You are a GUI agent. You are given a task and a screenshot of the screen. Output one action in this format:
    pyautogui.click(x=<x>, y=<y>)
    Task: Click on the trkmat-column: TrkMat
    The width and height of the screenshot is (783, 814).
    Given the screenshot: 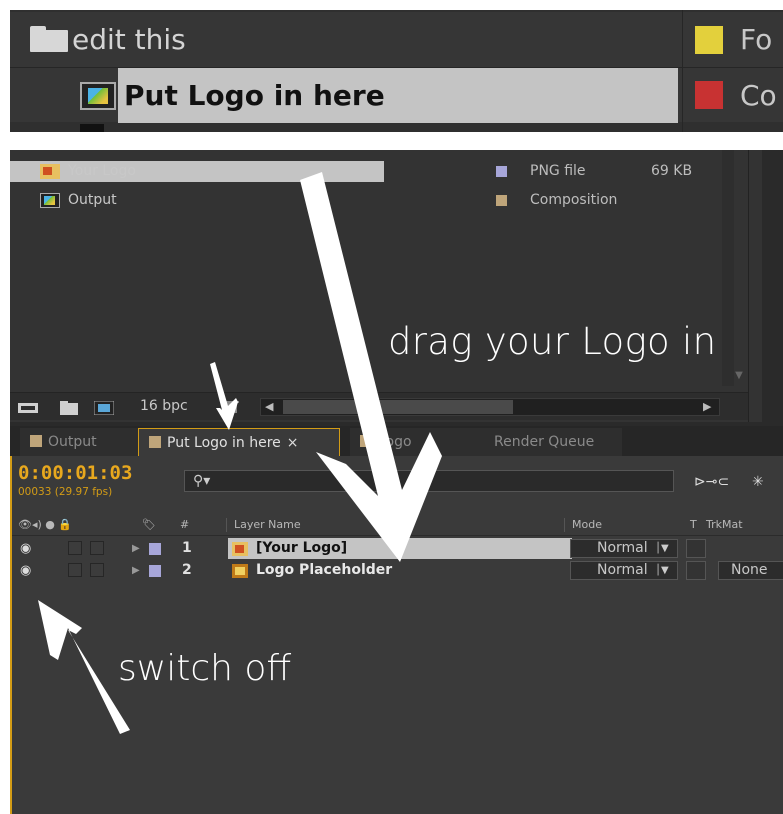 What is the action you would take?
    pyautogui.click(x=724, y=525)
    